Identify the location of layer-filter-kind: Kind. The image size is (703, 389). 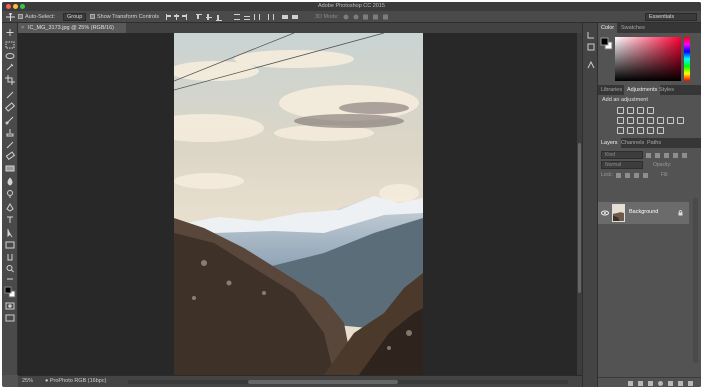
(622, 155).